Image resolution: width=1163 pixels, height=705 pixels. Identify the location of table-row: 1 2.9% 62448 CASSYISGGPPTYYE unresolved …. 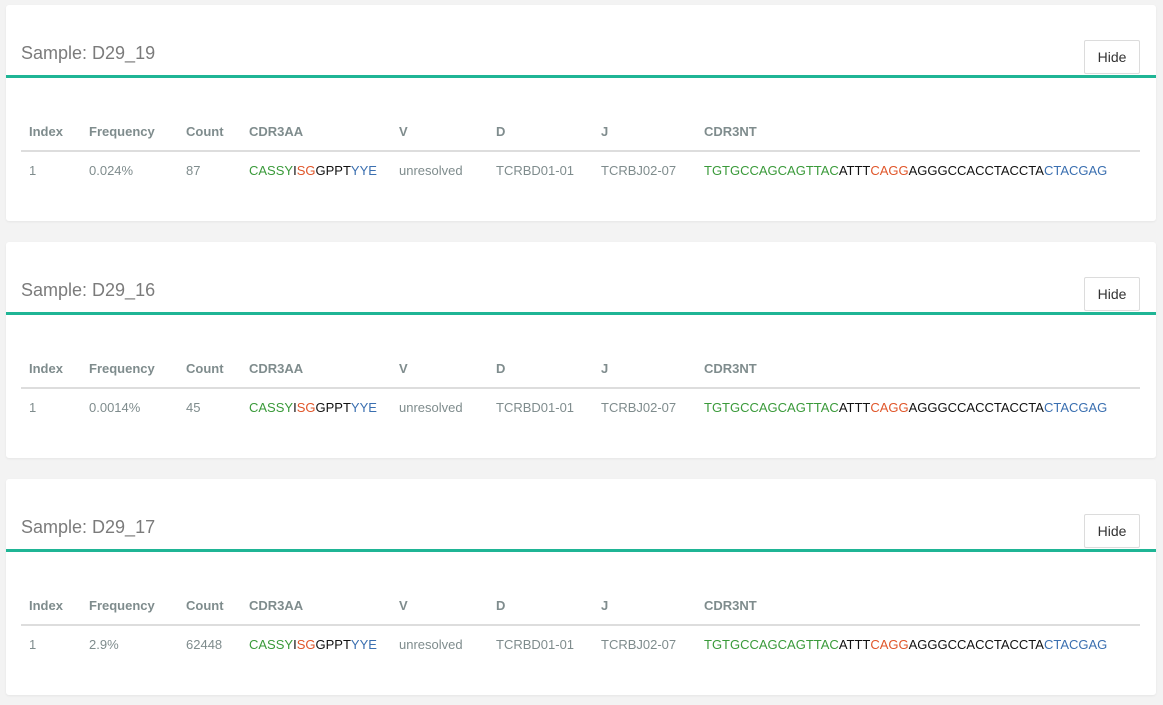
(580, 644).